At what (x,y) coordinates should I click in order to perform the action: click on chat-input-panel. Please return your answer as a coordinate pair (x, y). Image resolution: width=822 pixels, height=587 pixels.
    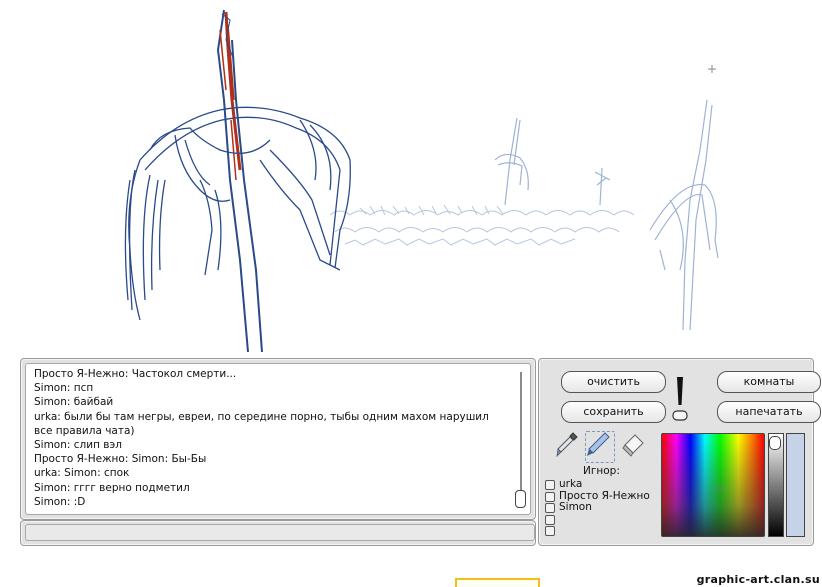
    Looking at the image, I should click on (278, 533).